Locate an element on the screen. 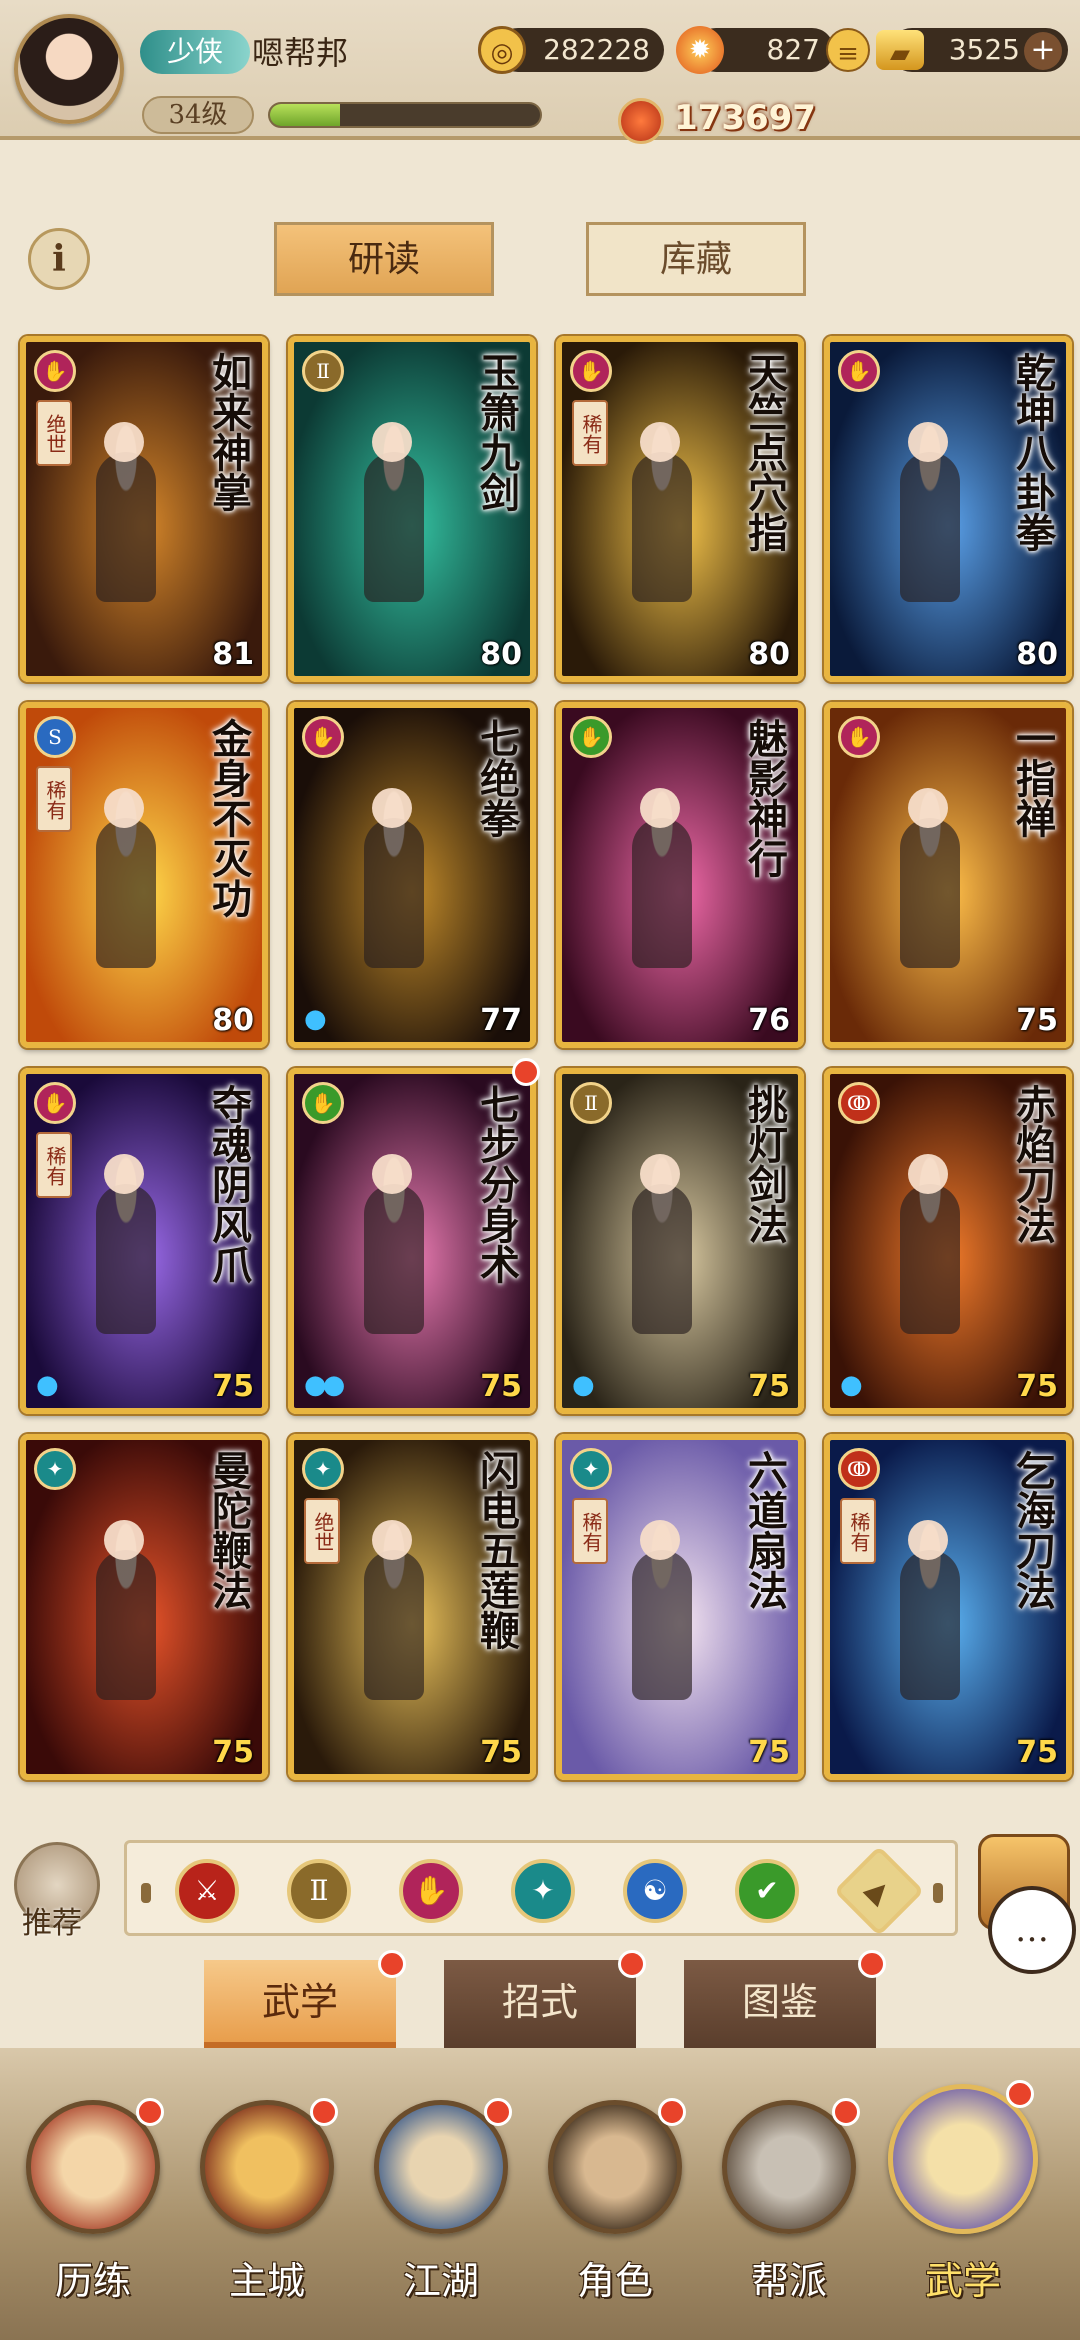 The height and width of the screenshot is (2340, 1080). awaken-drop-icon: ● is located at coordinates (851, 1385).